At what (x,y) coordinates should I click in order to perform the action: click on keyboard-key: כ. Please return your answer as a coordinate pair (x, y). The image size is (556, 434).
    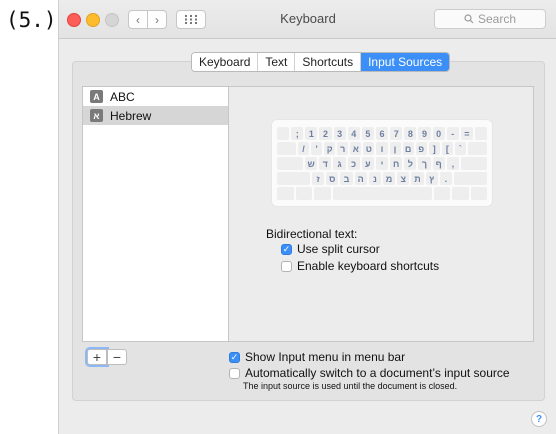
    Looking at the image, I should click on (353, 163).